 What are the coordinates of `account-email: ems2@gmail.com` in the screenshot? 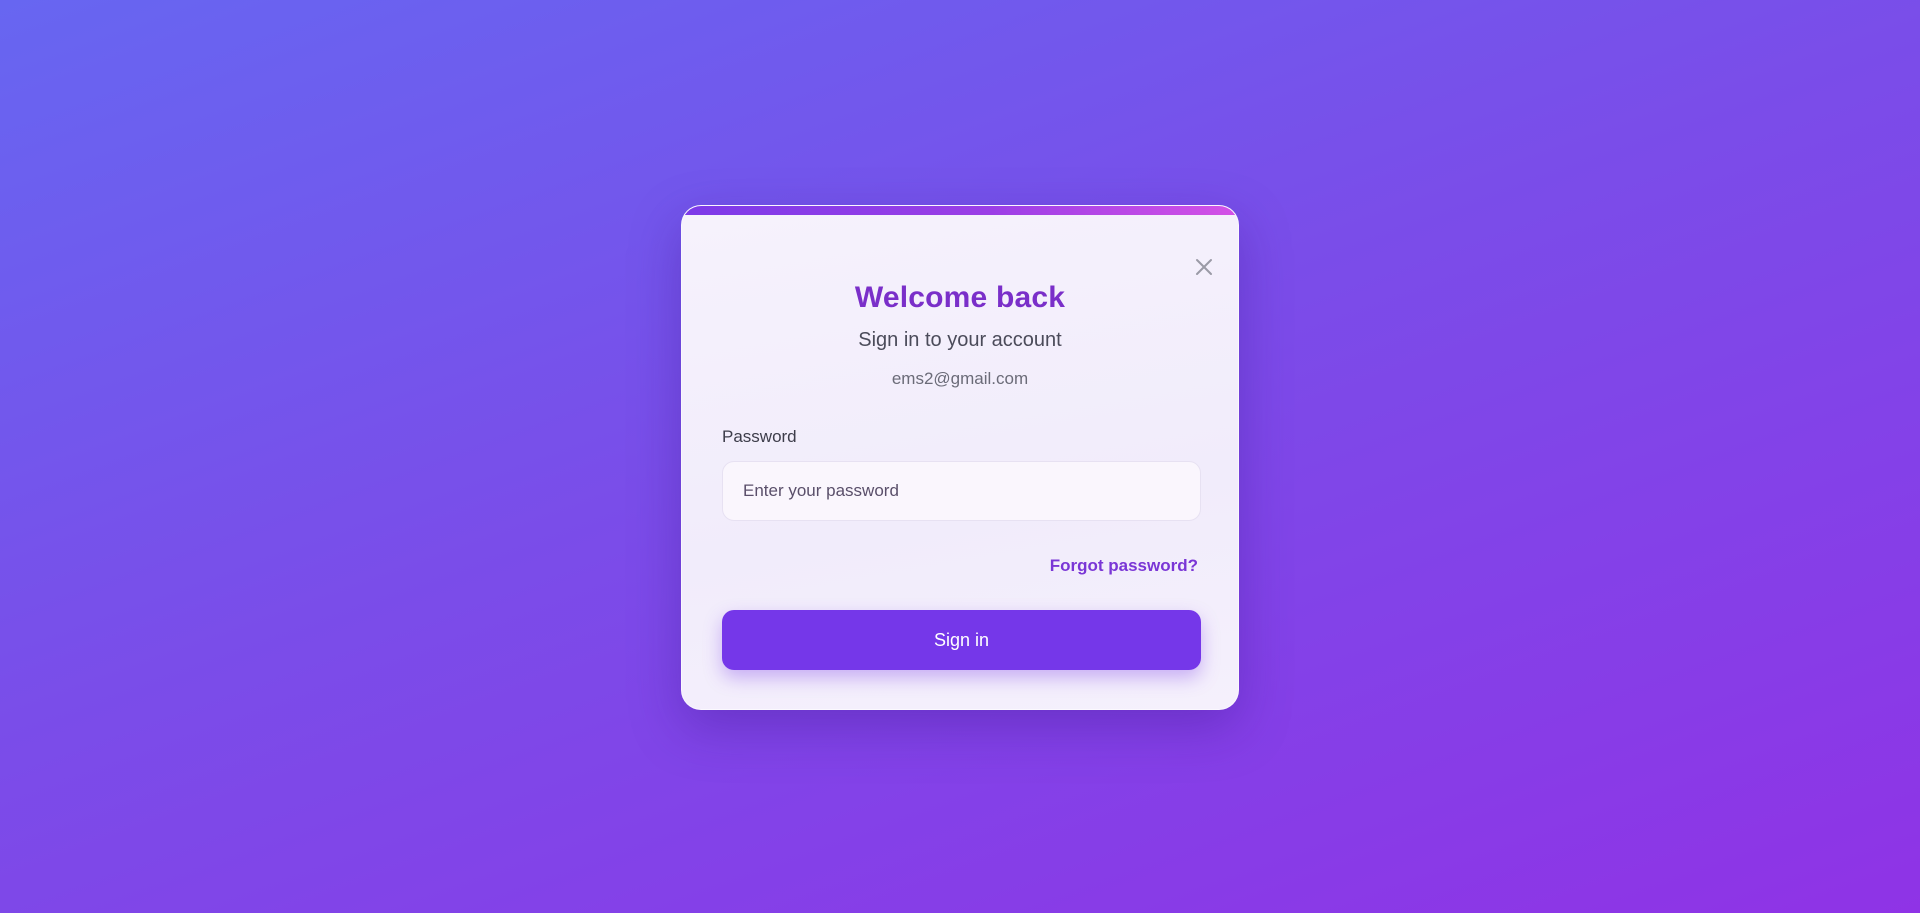 It's located at (960, 378).